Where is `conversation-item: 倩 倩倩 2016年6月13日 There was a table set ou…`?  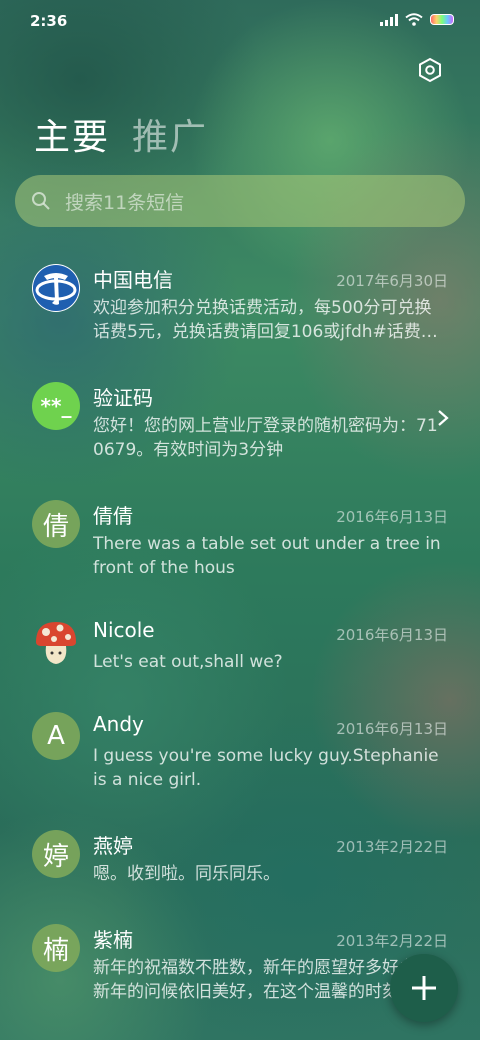 conversation-item: 倩 倩倩 2016年6月13日 There was a table set ou… is located at coordinates (240, 541).